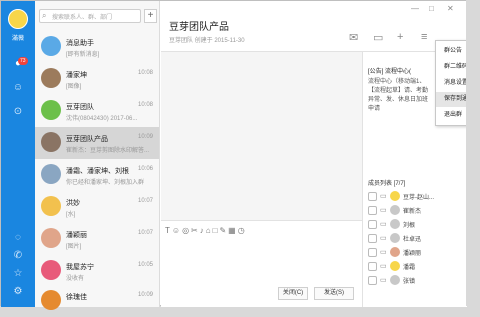 This screenshot has height=317, width=480. I want to click on apps-icon: ⊙, so click(18, 111).